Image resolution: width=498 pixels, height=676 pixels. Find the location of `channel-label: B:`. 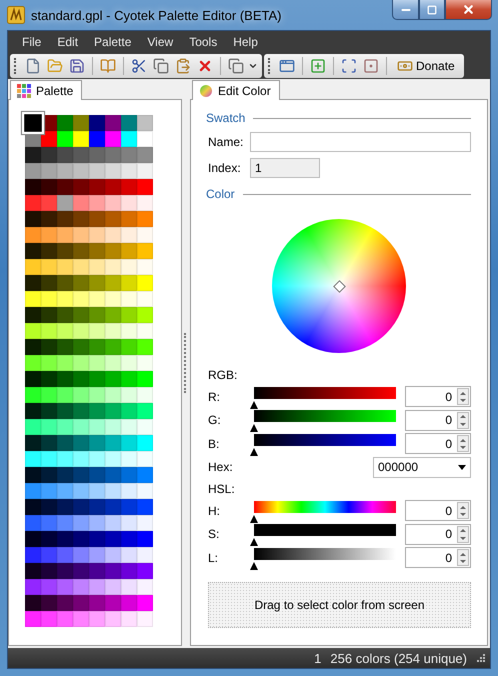

channel-label: B: is located at coordinates (214, 443).